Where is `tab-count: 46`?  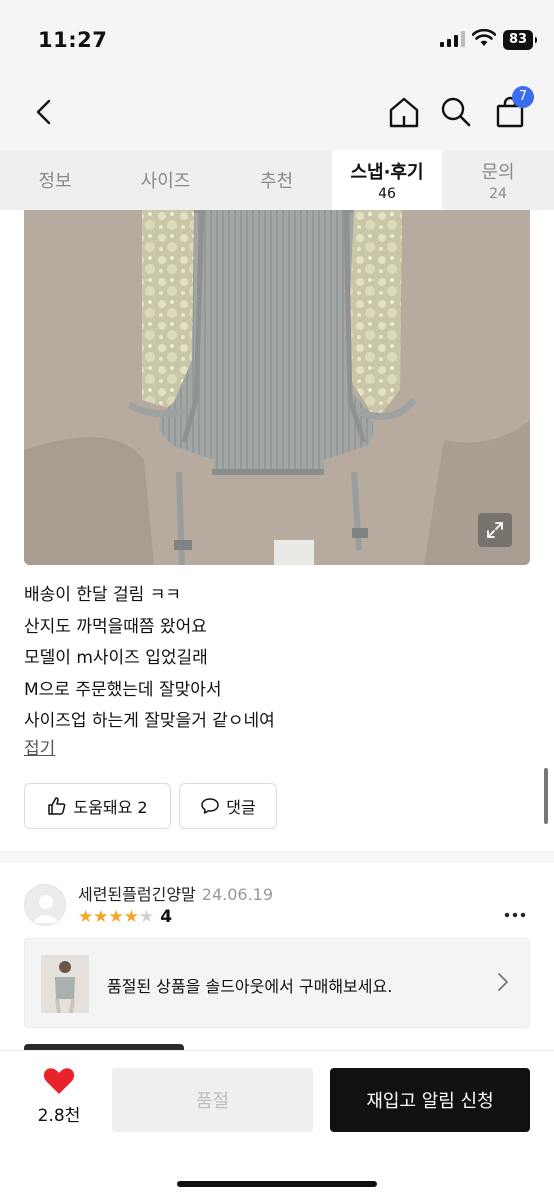 tab-count: 46 is located at coordinates (387, 194).